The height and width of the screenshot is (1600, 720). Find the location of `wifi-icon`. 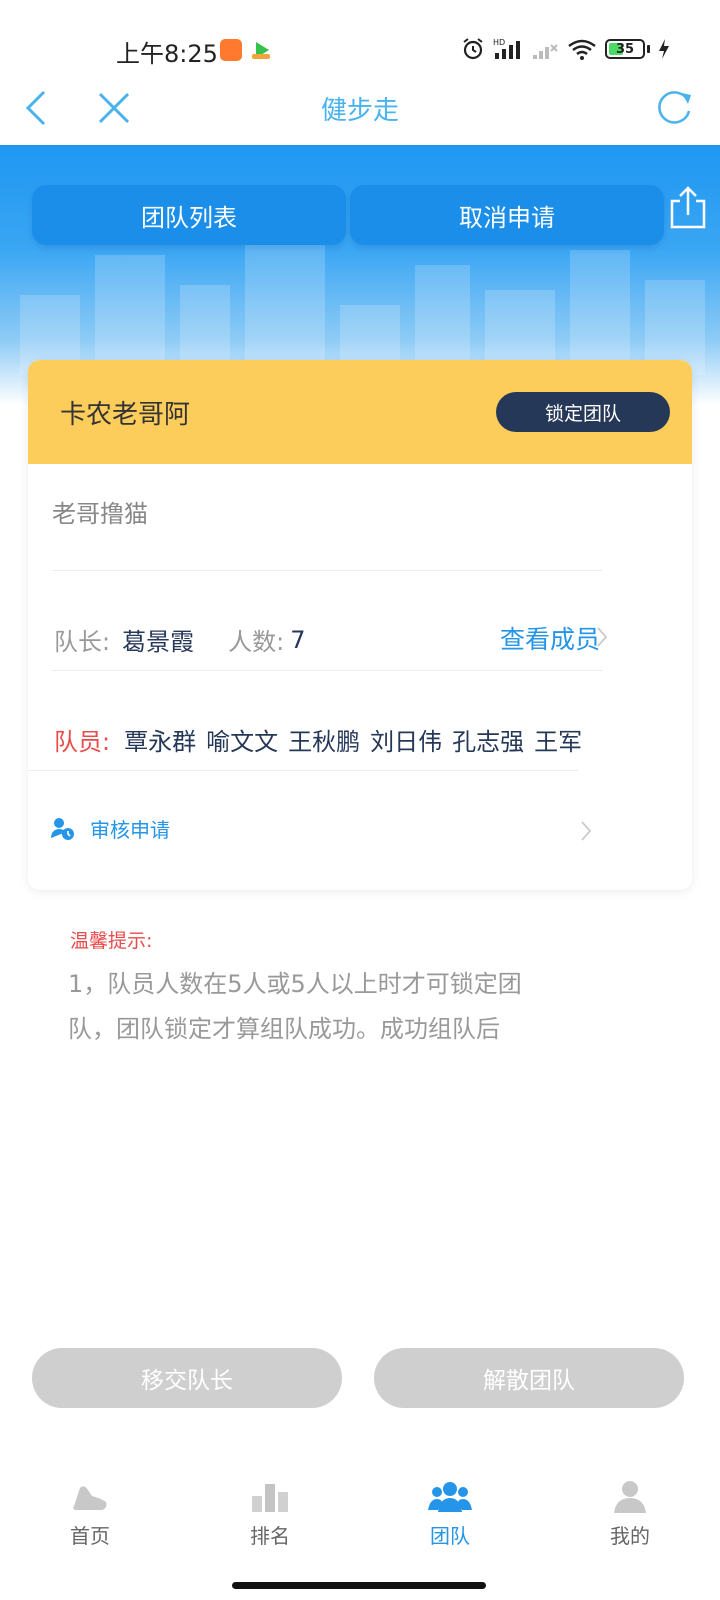

wifi-icon is located at coordinates (582, 49).